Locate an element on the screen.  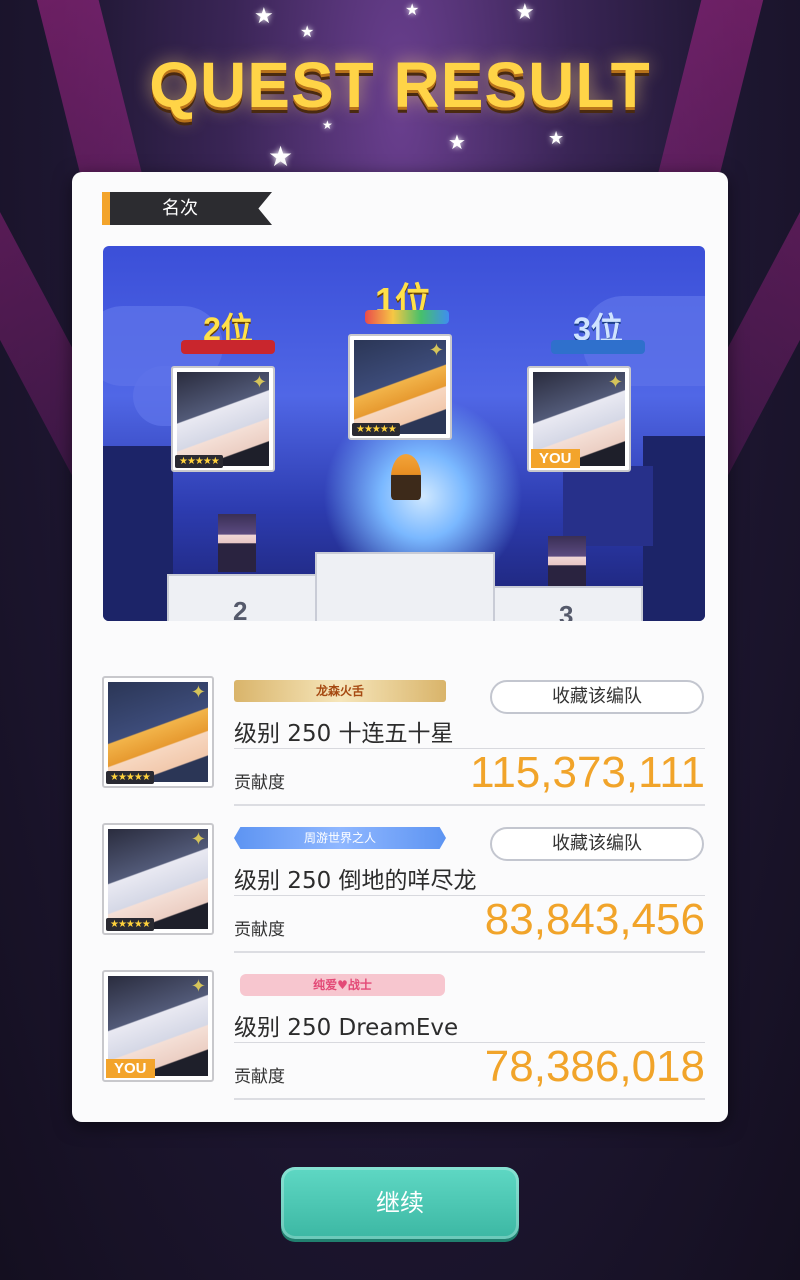
rank-1-portrait: ✦ ★★★★★ is located at coordinates (400, 387).